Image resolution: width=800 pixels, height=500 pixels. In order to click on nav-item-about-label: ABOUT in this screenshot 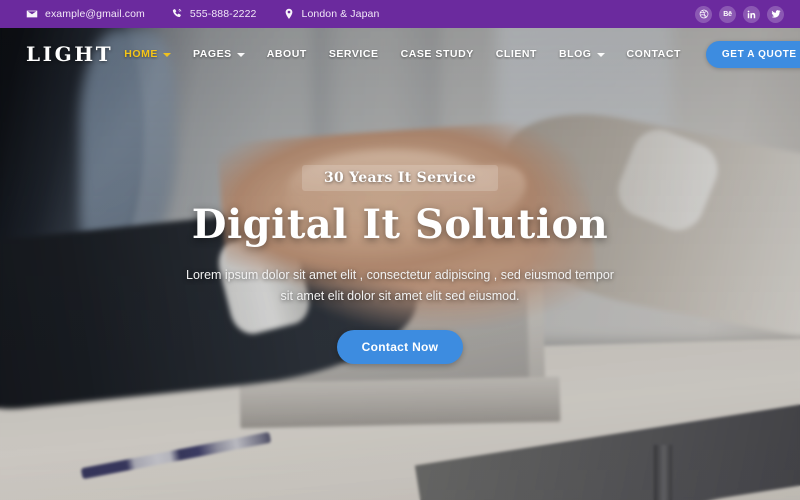, I will do `click(286, 54)`.